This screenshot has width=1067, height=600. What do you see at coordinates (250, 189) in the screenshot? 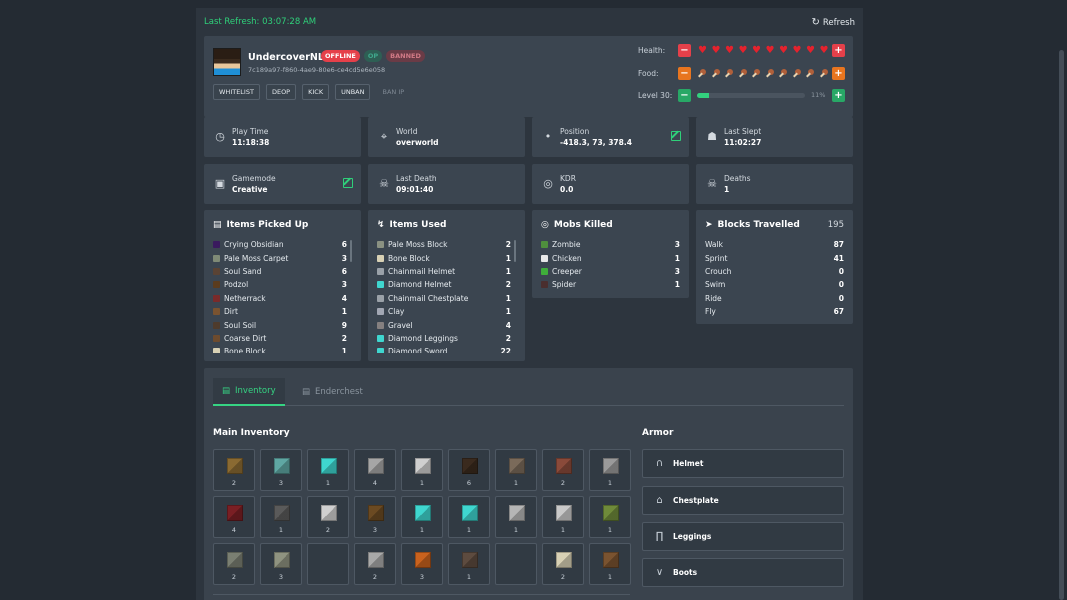
I see `gamemode-value: Creative` at bounding box center [250, 189].